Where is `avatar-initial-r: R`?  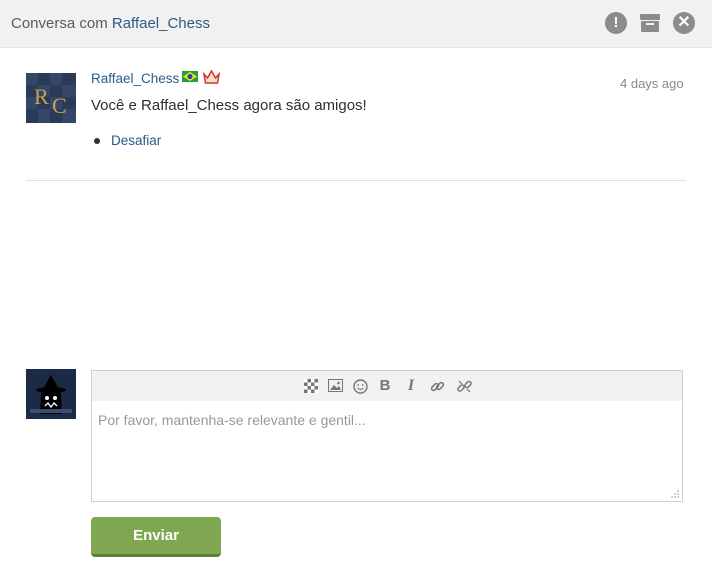
avatar-initial-r: R is located at coordinates (41, 96).